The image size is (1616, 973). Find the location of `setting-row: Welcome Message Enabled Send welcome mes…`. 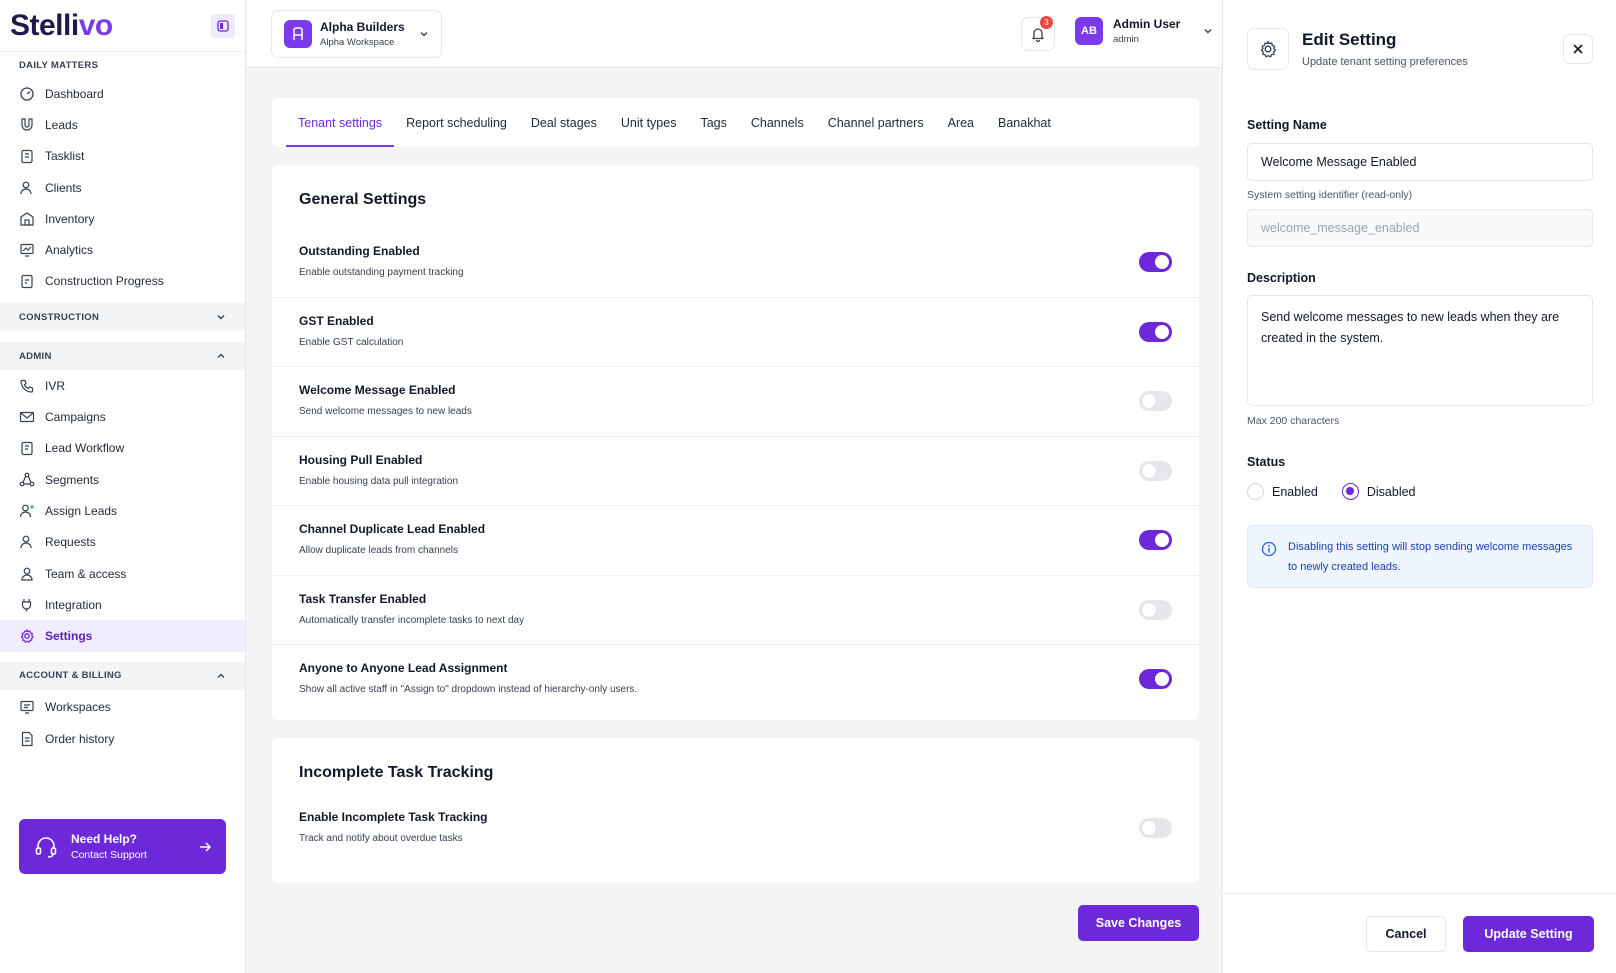

setting-row: Welcome Message Enabled Send welcome mes… is located at coordinates (735, 402).